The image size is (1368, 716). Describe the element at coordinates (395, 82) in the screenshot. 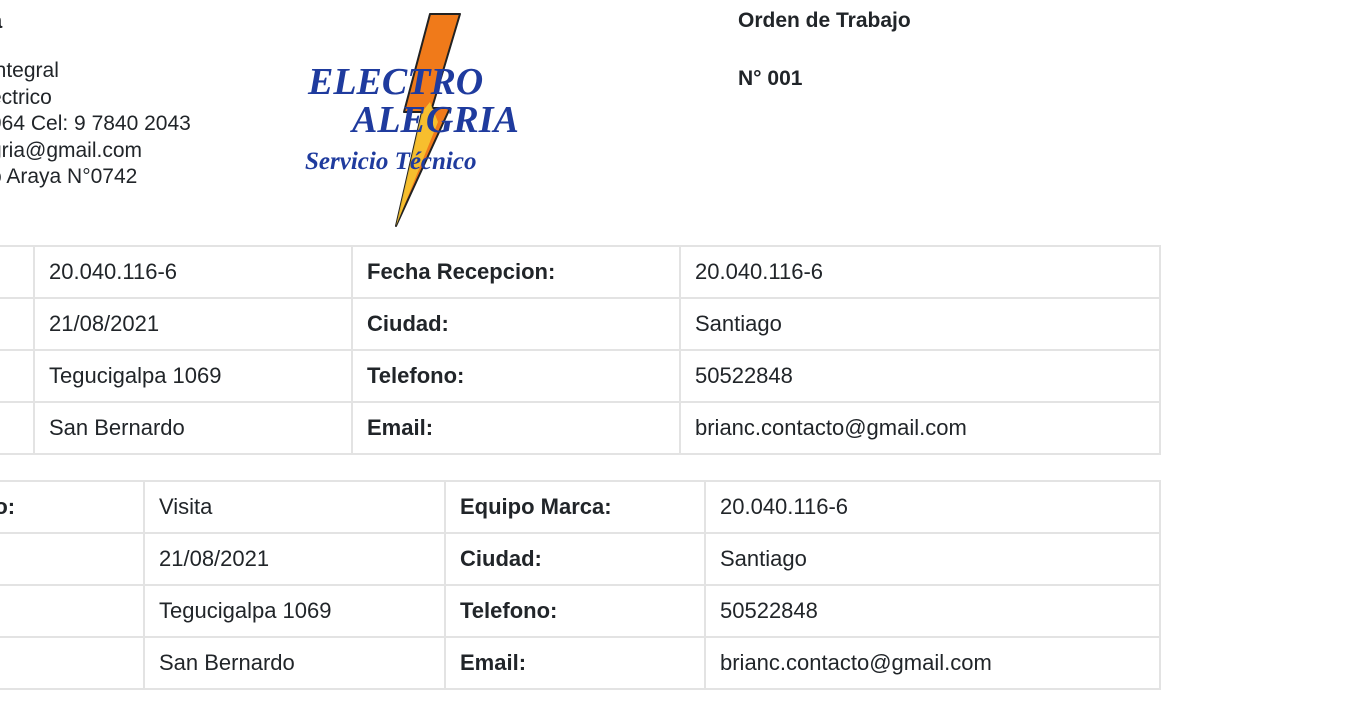

I see `logo-line-1: ELECTRO` at that location.